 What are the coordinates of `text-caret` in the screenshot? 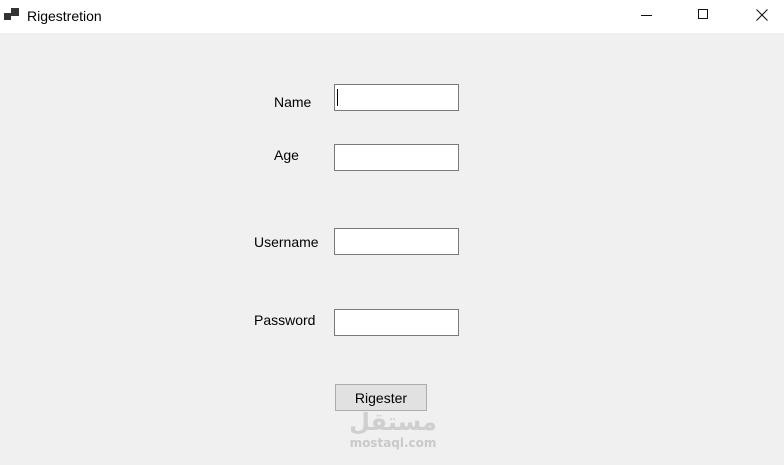 It's located at (337, 97).